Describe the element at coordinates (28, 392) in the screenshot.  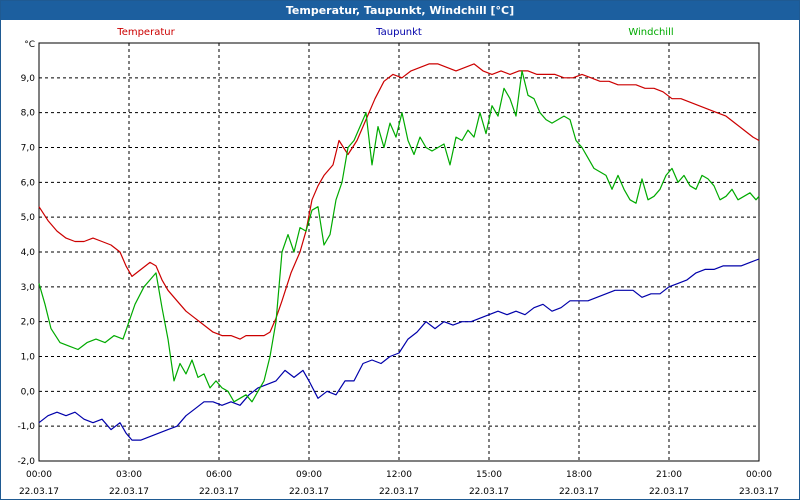
I see `y-tick-label: 0,0` at that location.